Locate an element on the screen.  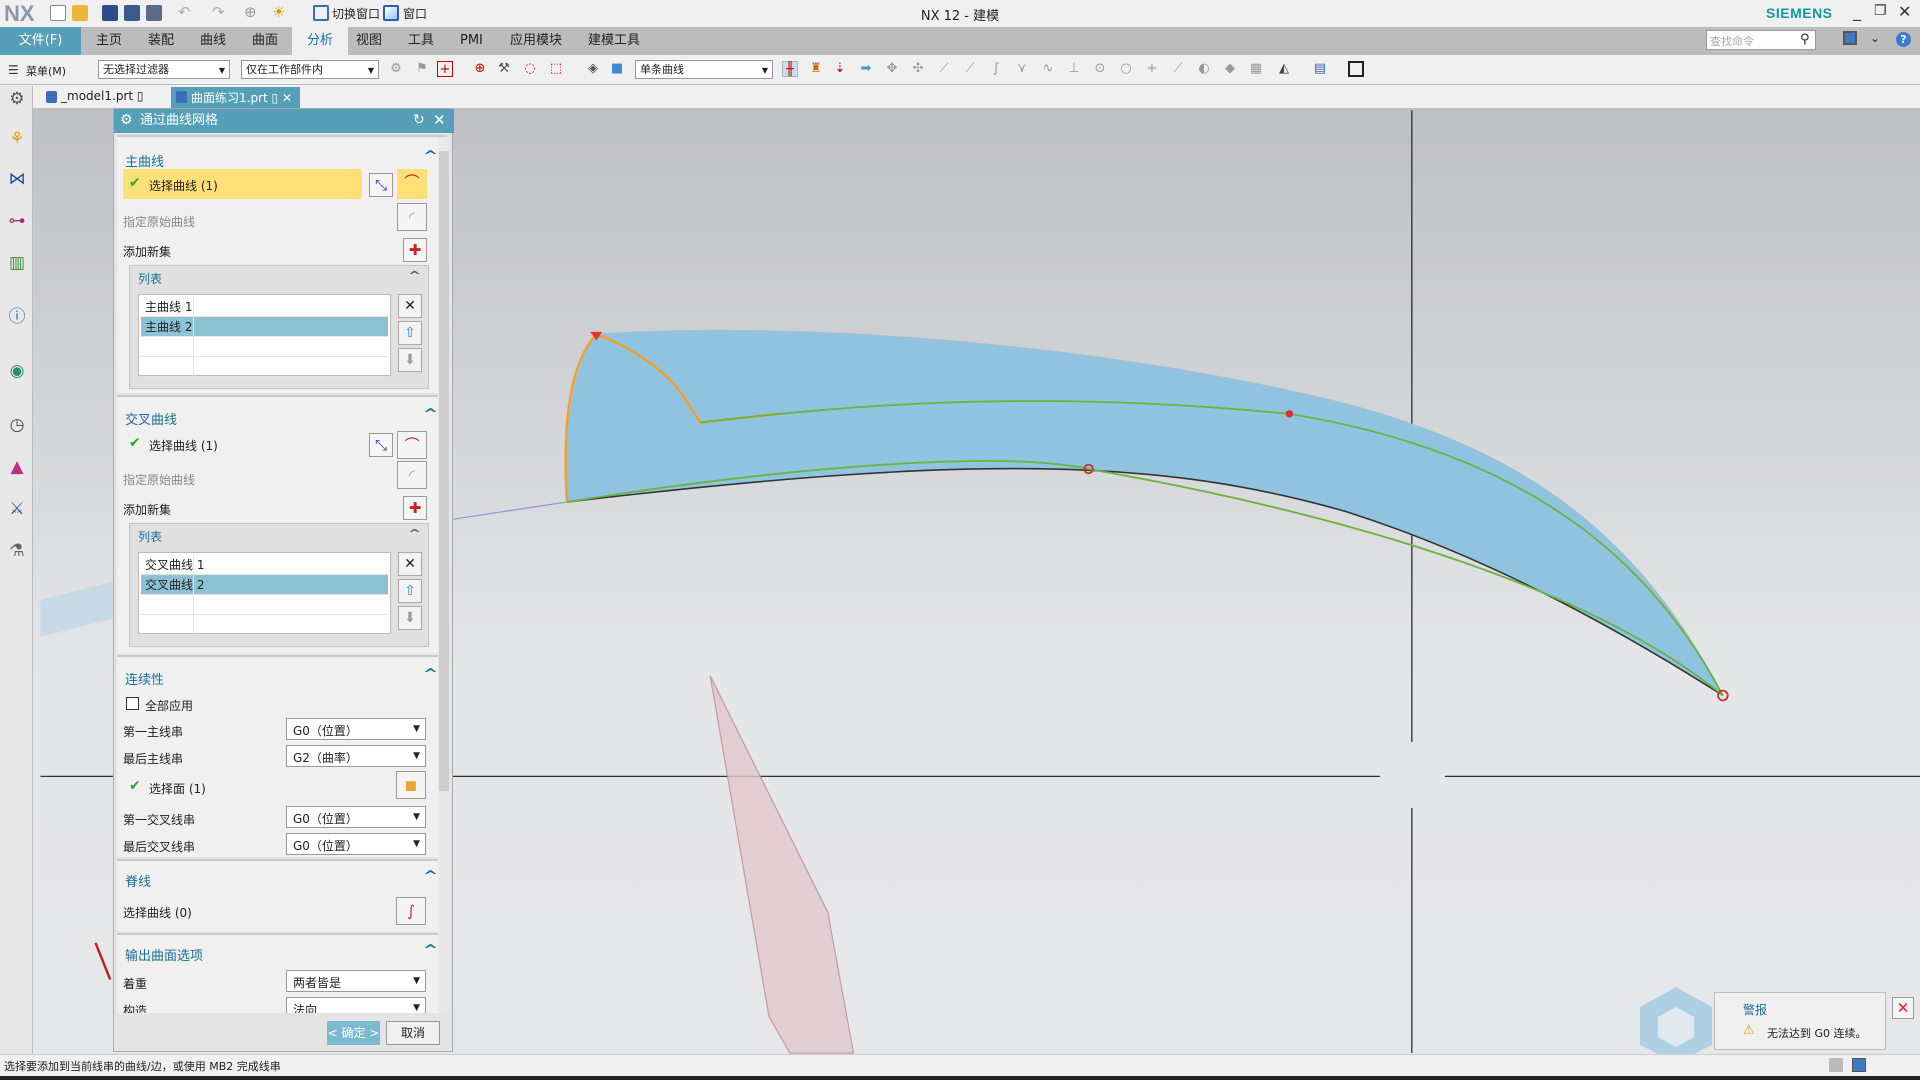
alert-close-icon: ✕ is located at coordinates (1903, 1008).